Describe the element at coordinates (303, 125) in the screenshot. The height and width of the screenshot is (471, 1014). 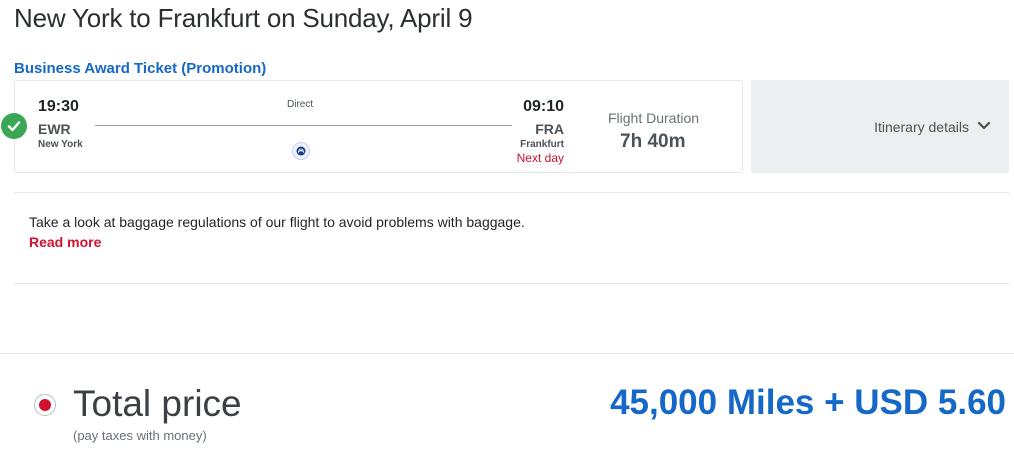
I see `route-line` at that location.